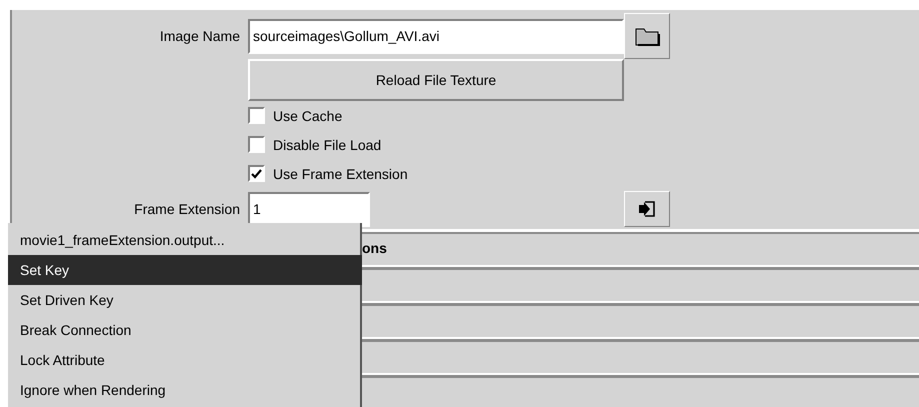 This screenshot has width=919, height=407. What do you see at coordinates (374, 248) in the screenshot?
I see `section-title: ons` at bounding box center [374, 248].